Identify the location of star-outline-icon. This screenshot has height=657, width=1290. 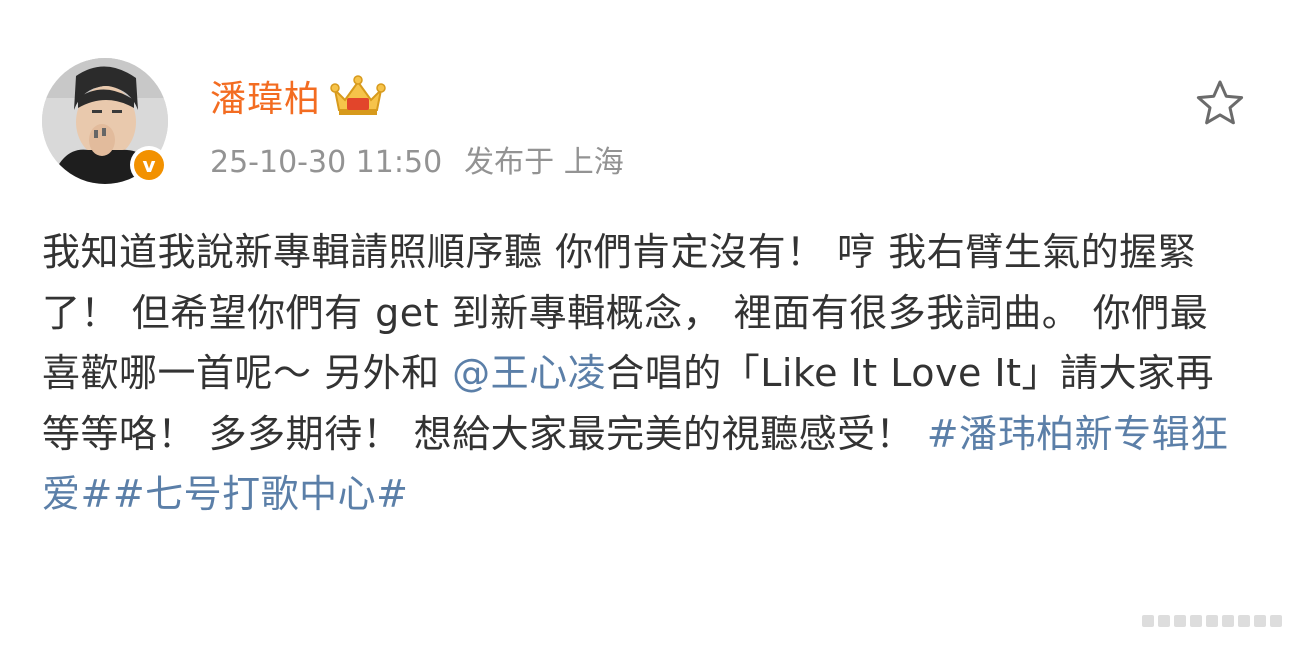
(1220, 104).